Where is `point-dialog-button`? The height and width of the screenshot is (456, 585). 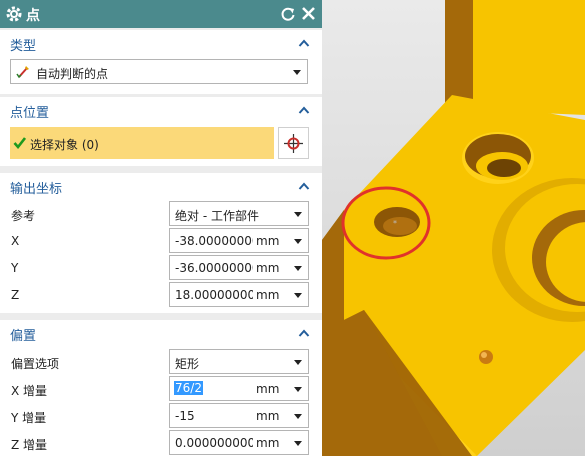 point-dialog-button is located at coordinates (293, 143).